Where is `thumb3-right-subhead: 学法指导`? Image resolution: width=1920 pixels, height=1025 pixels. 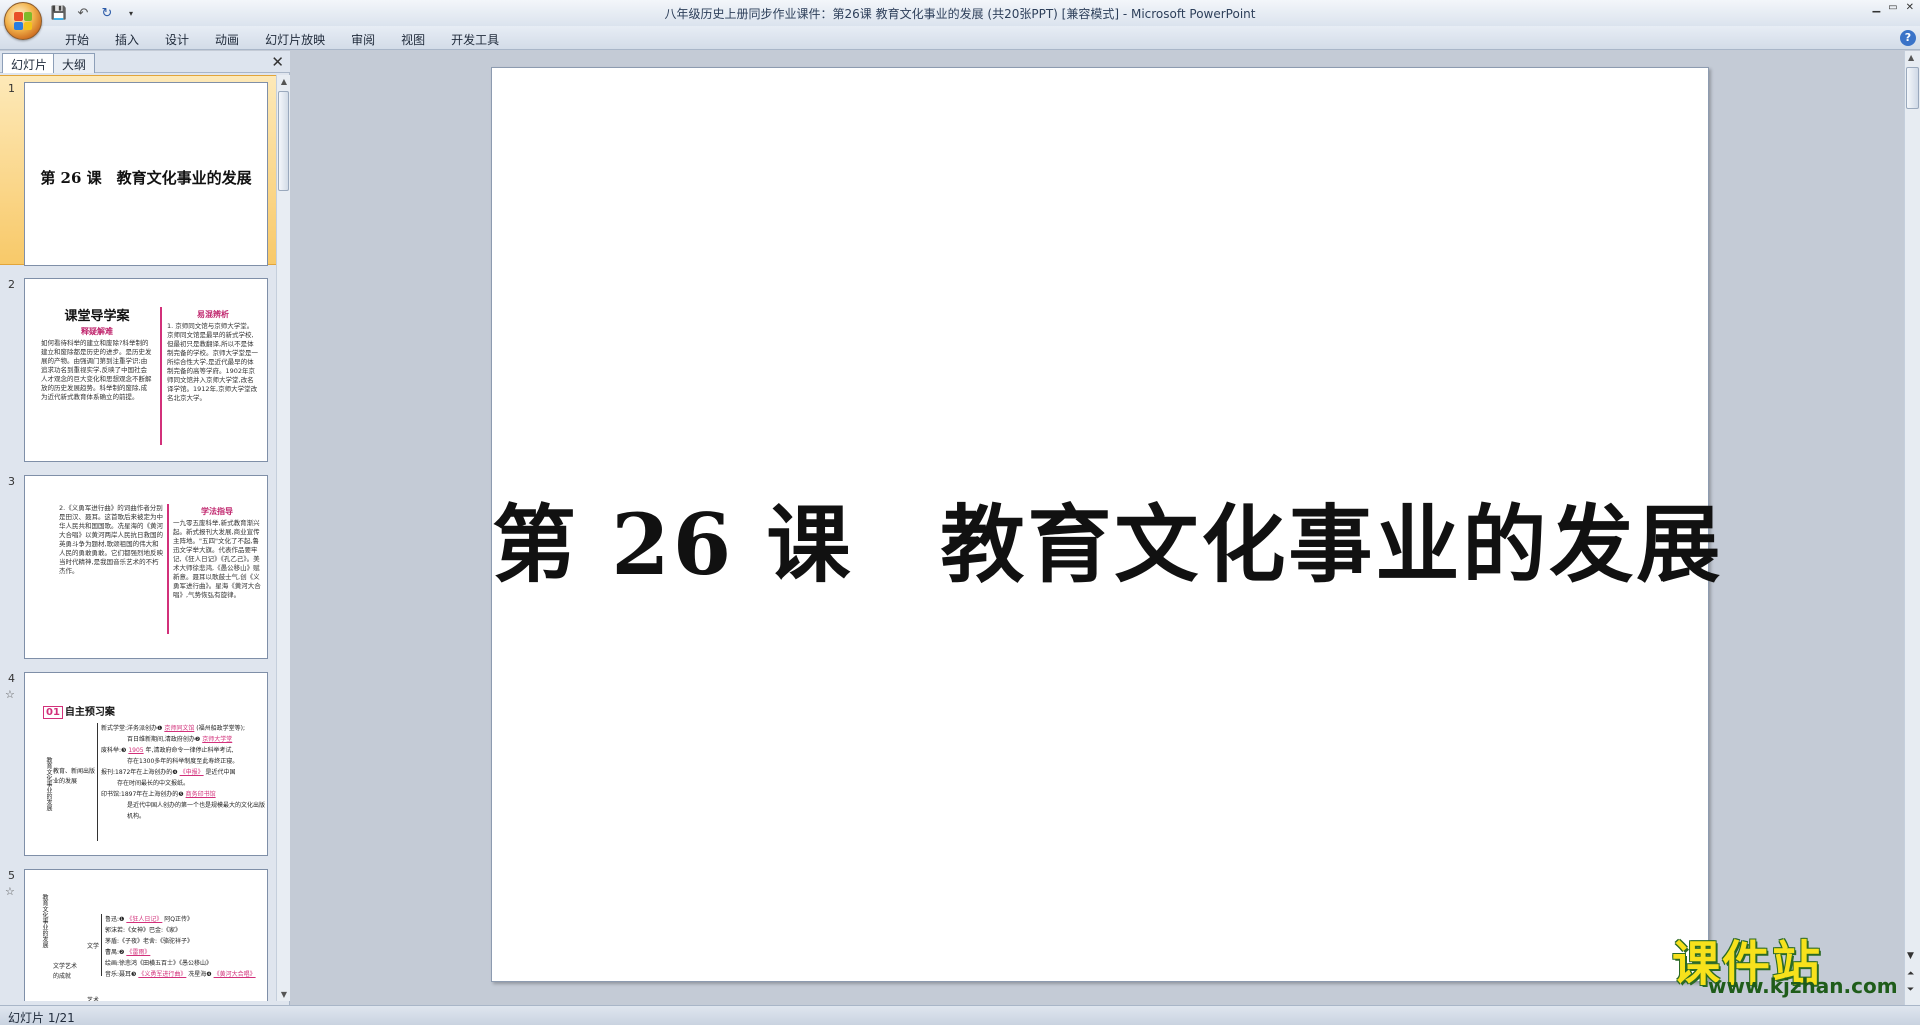
thumb3-right-subhead: 学法指导 is located at coordinates (217, 511).